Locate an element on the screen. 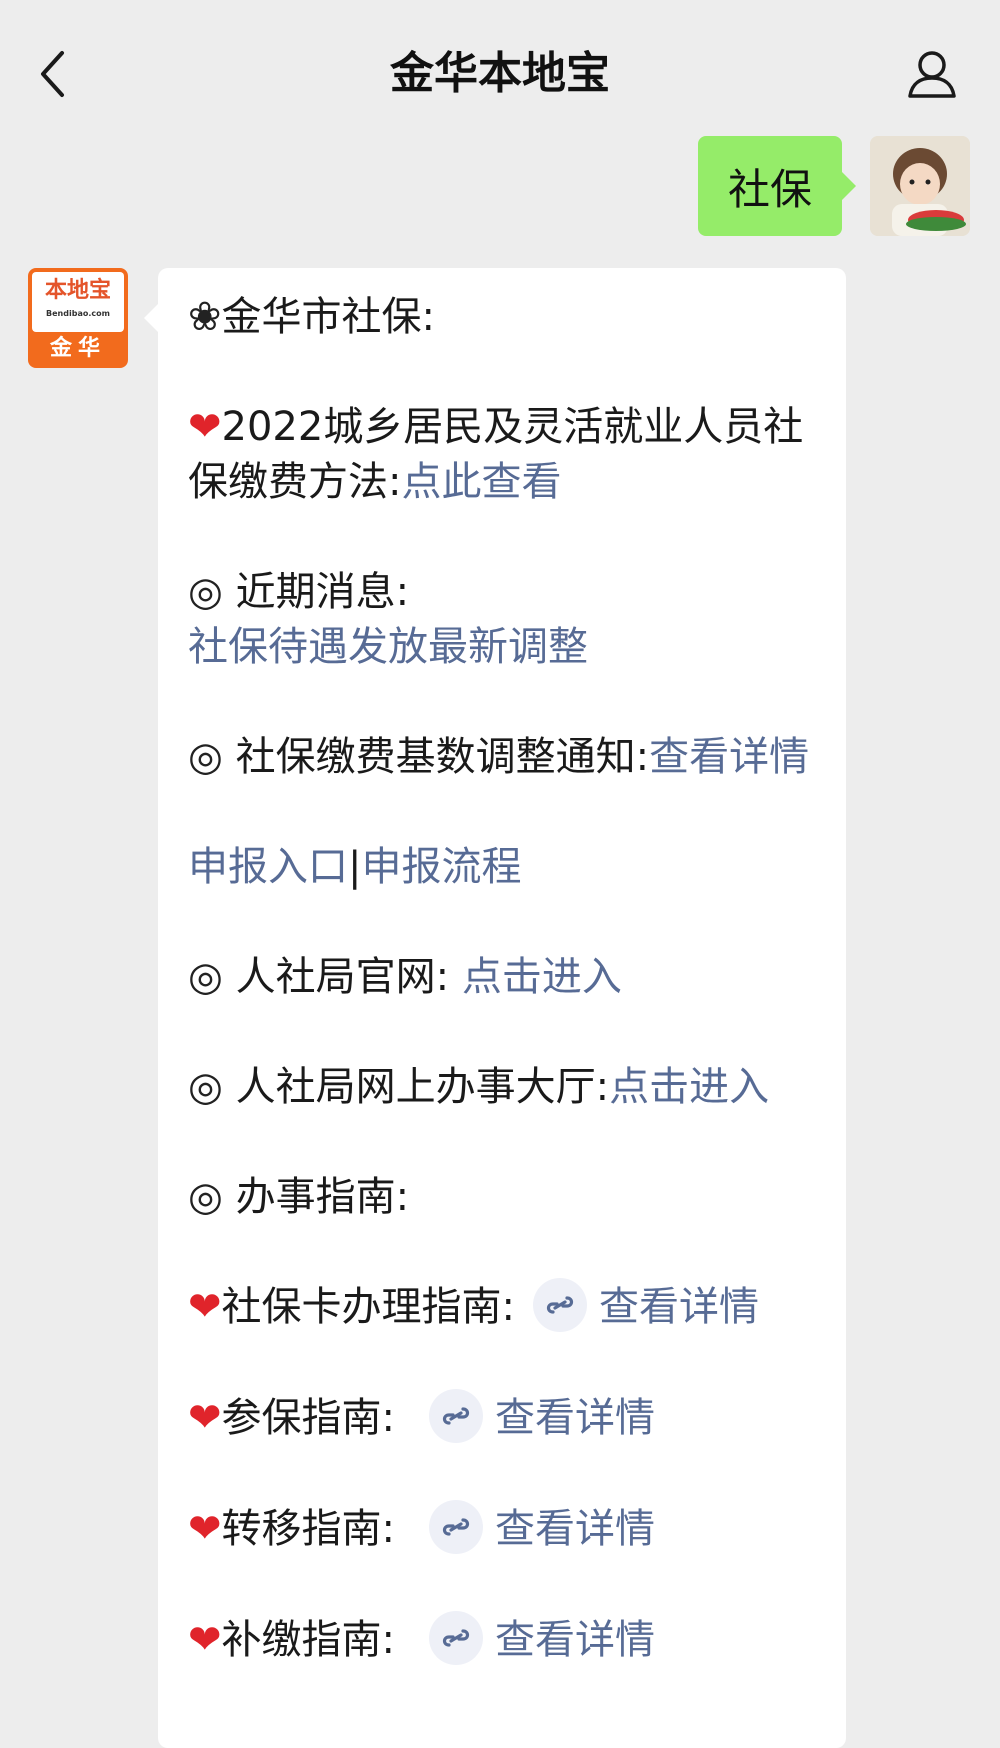 The image size is (1000, 1748). guide-item-transfer: ❤转移指南: 查看详情 is located at coordinates (505, 1529).